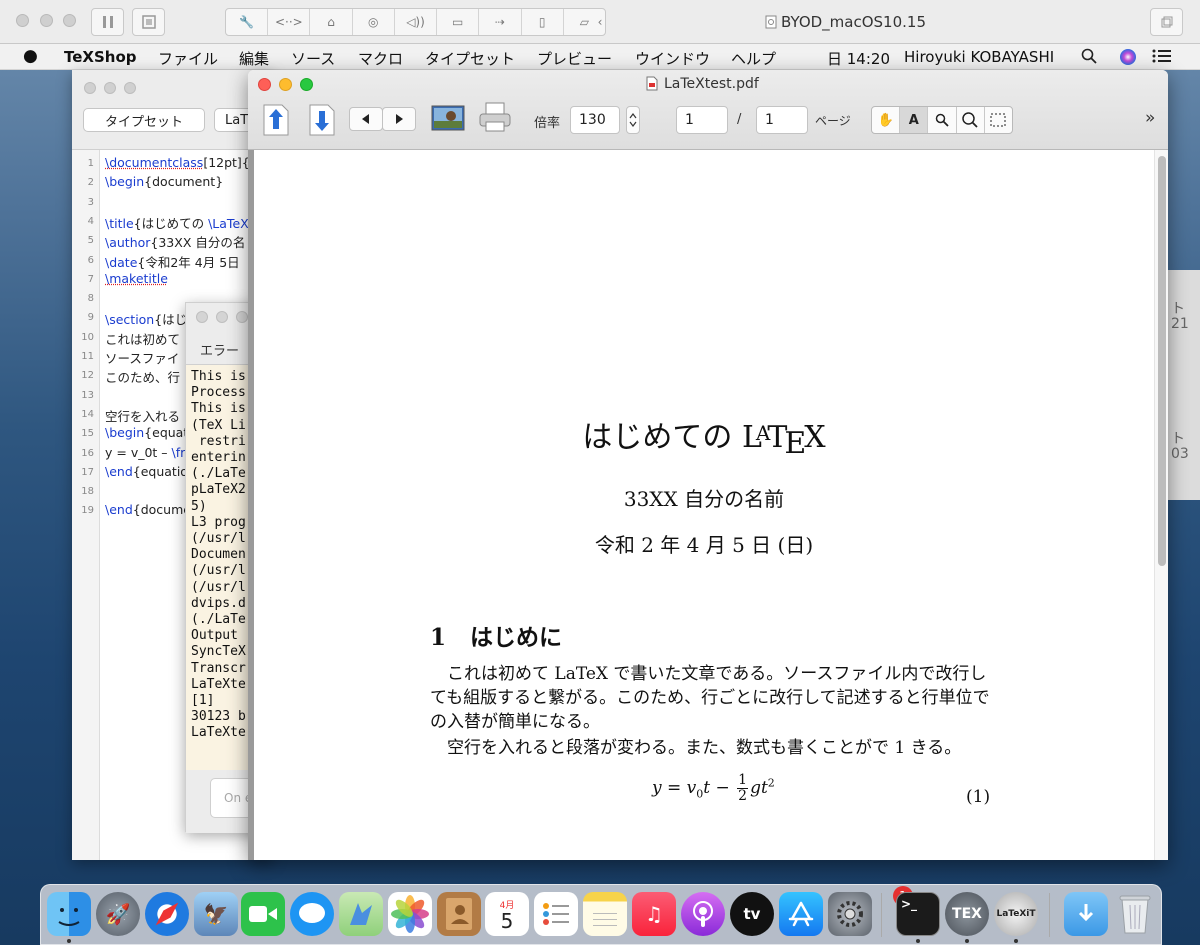  I want to click on page-label: ページ, so click(833, 121).